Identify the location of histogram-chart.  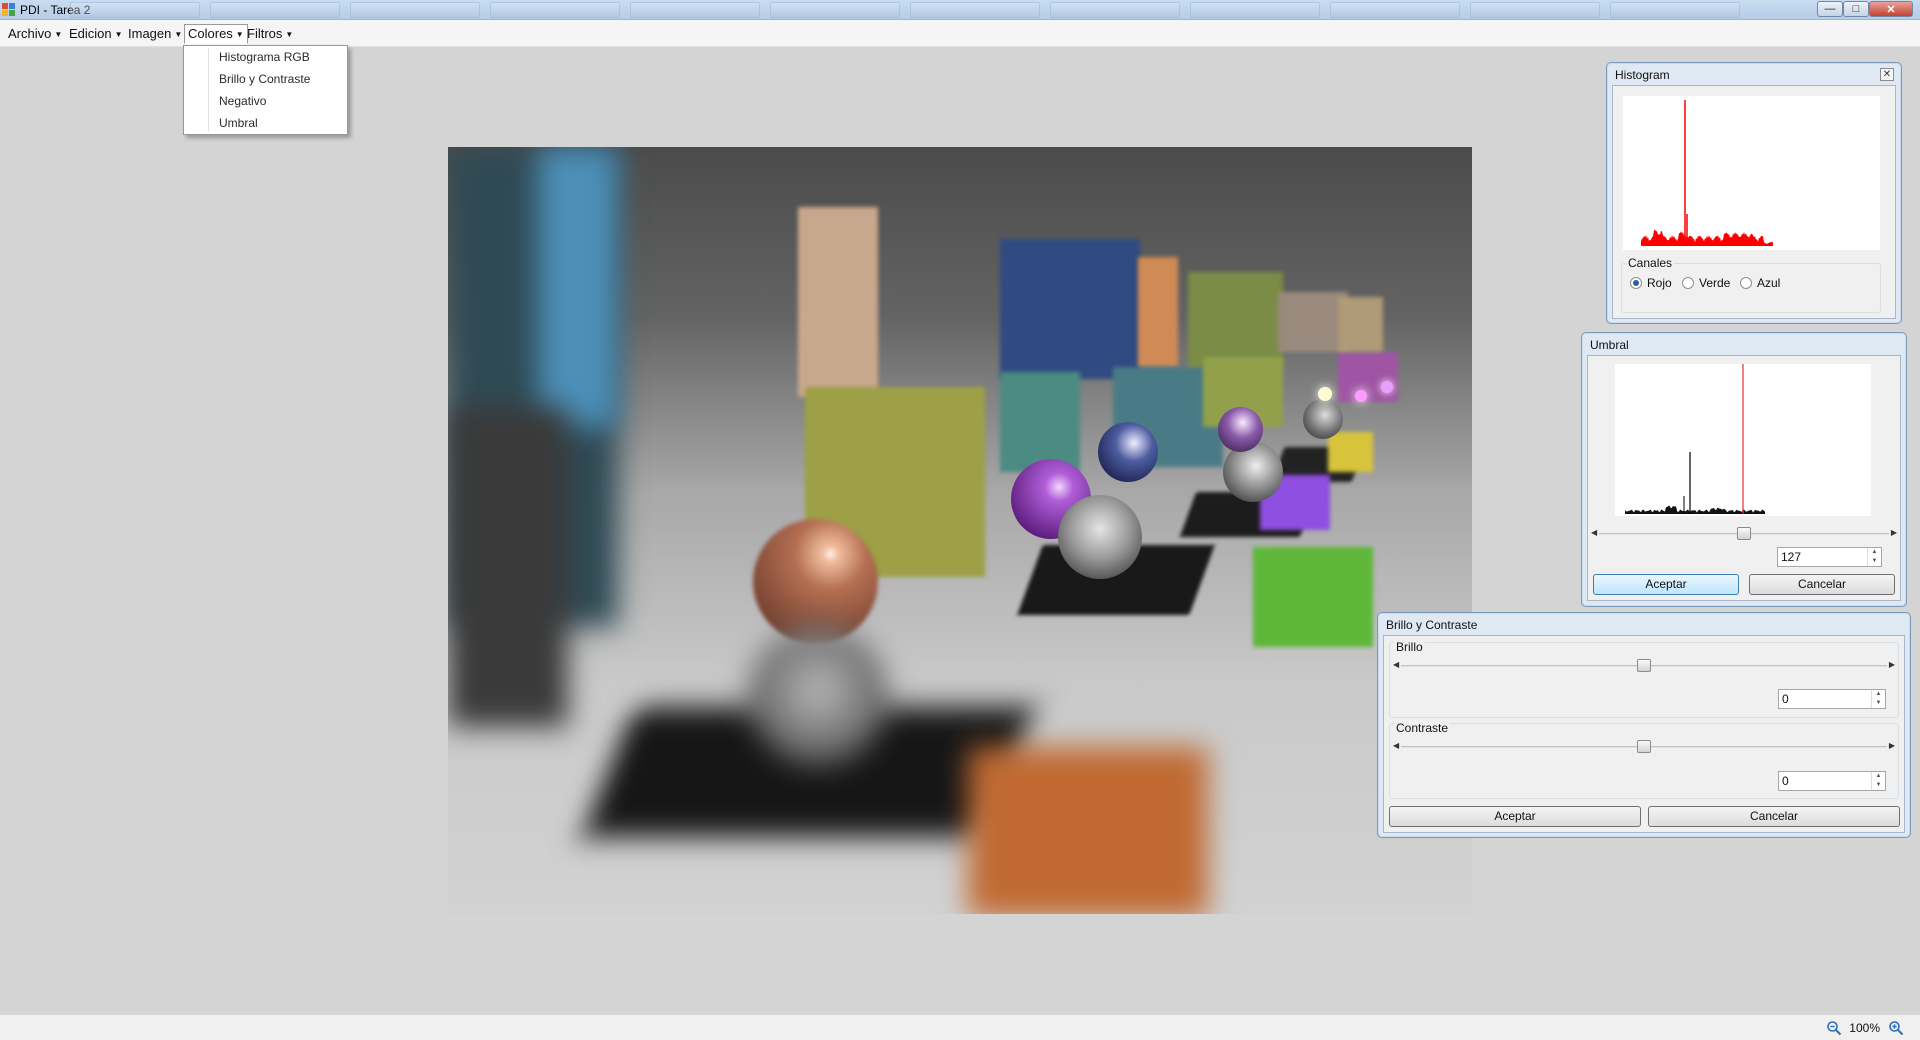
(1707, 173).